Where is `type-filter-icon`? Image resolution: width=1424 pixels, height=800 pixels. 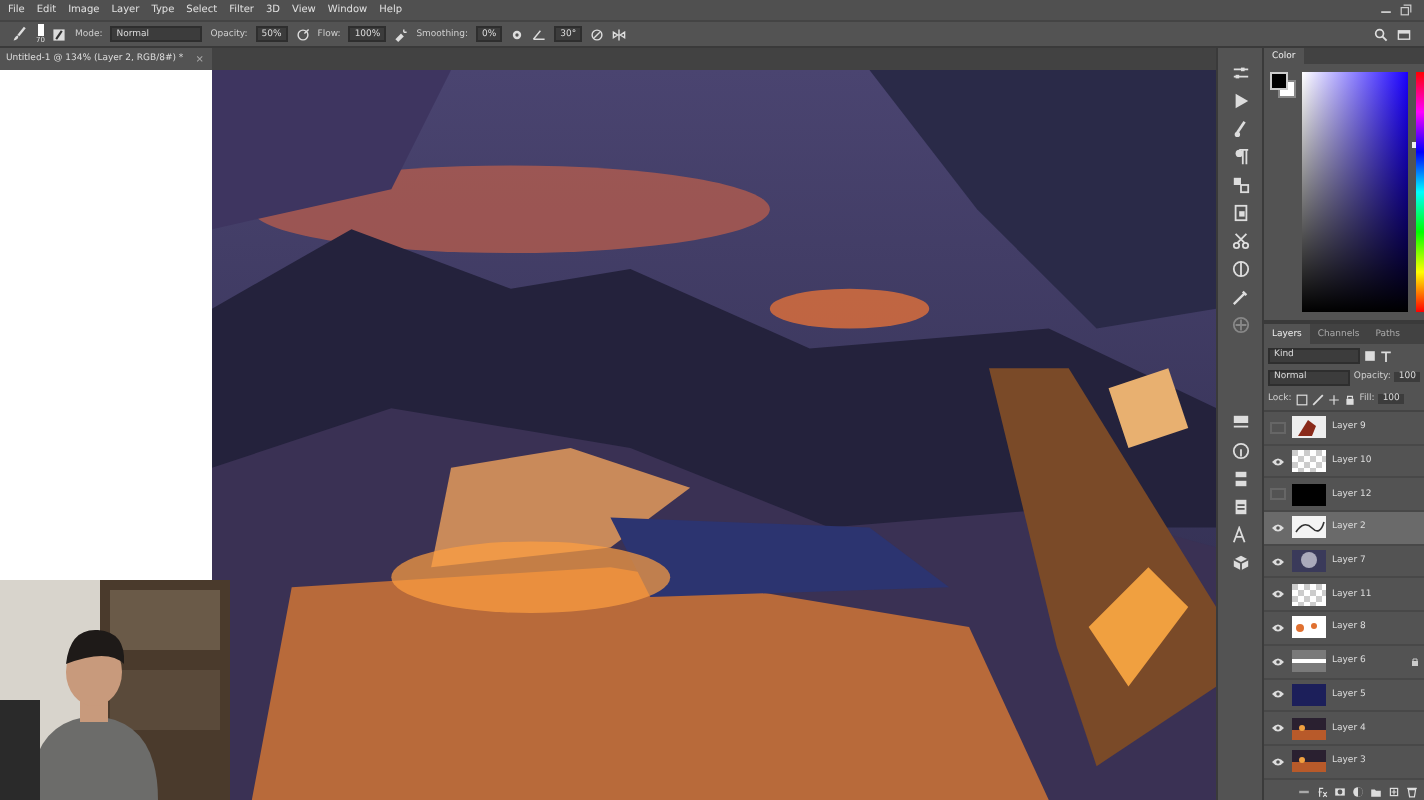
type-filter-icon is located at coordinates (1386, 355).